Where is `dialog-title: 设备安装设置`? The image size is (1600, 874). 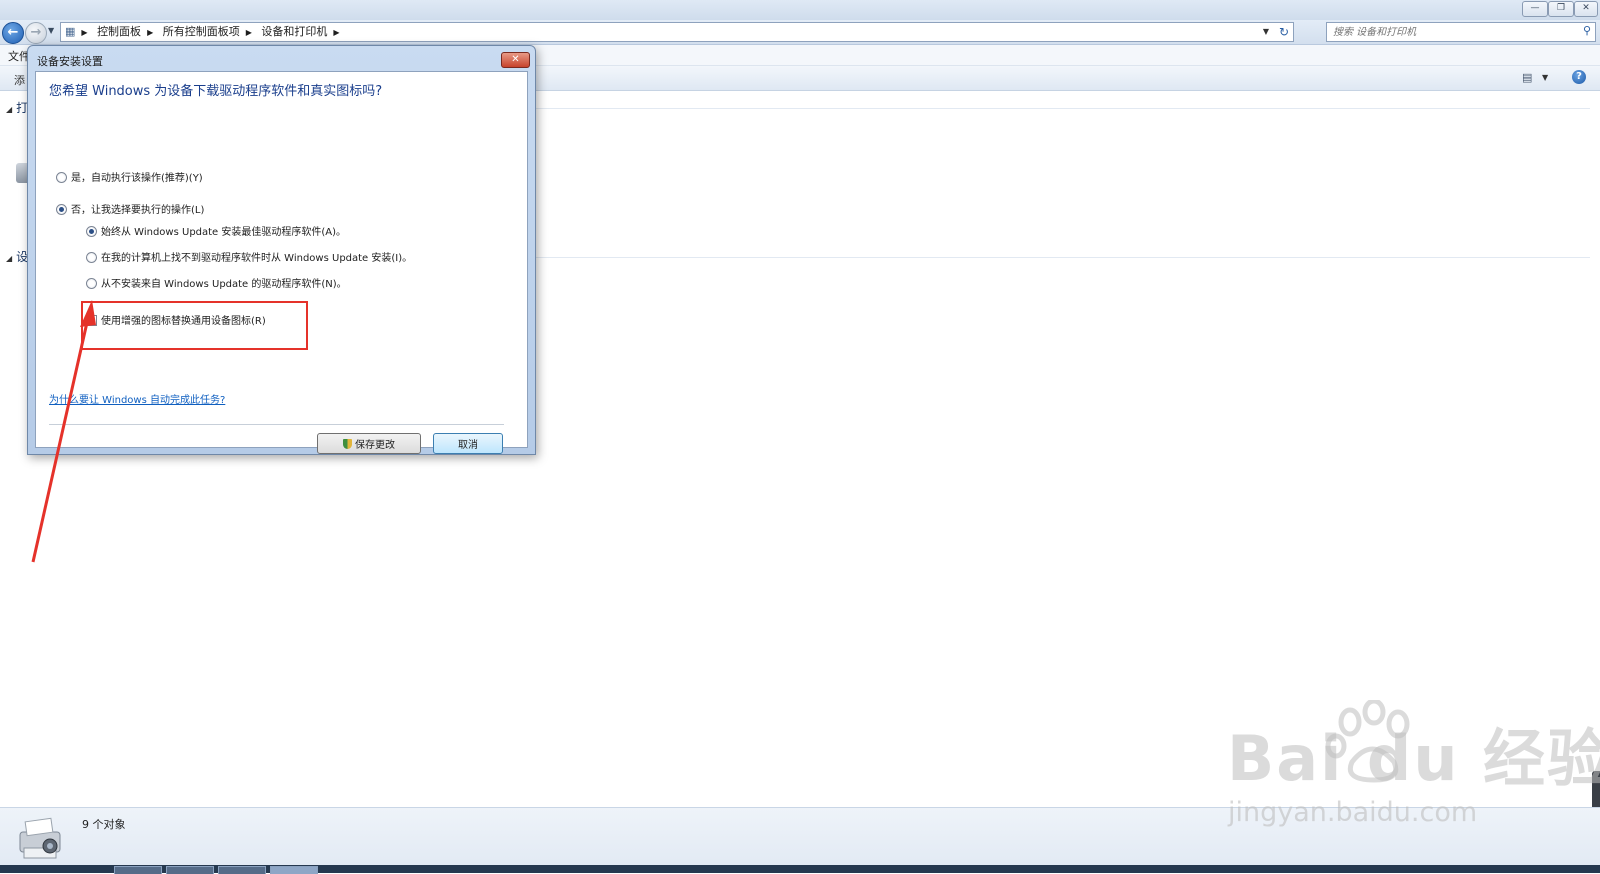
dialog-title: 设备安装设置 is located at coordinates (70, 61).